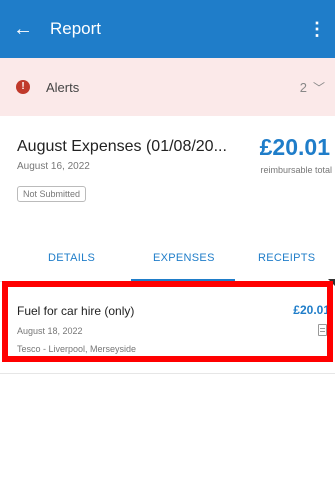 The image size is (335, 492). I want to click on alerts-bar: ! Alerts 2 ﹀, so click(167, 87).